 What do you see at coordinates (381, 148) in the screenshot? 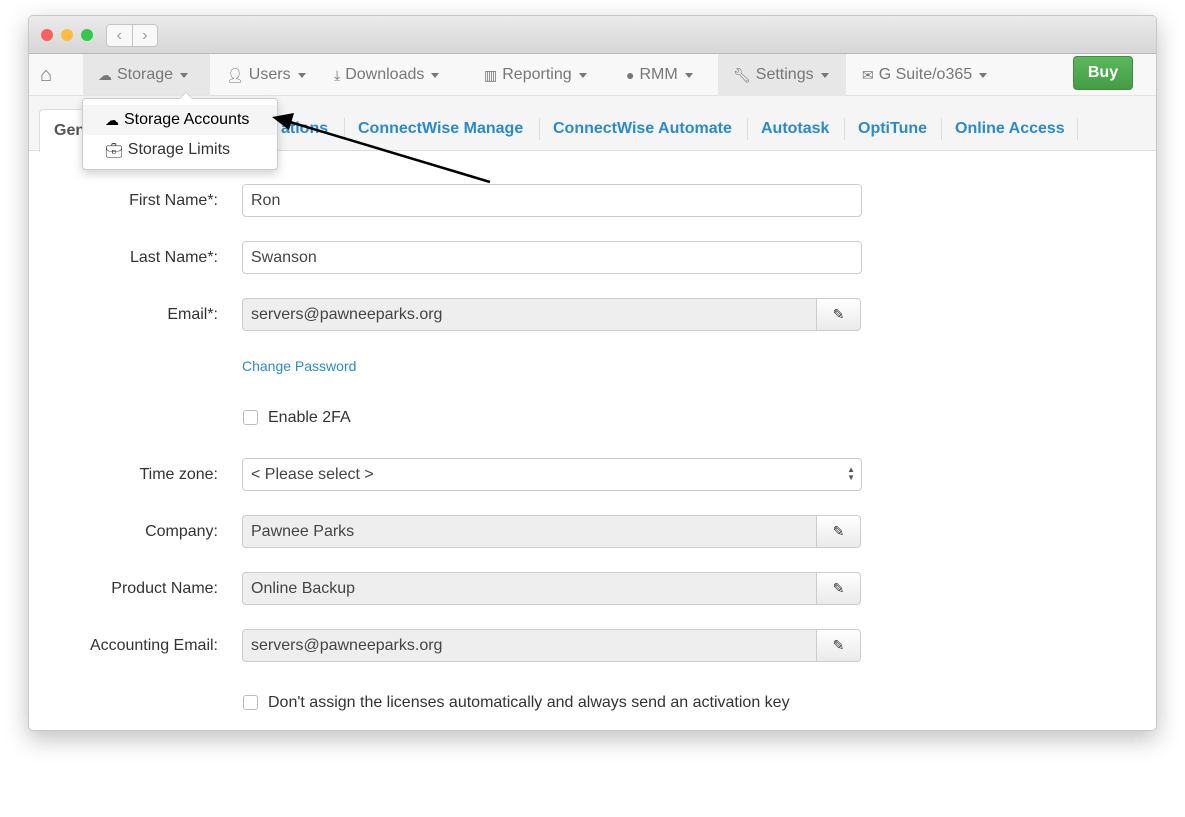
I see `annotation-arrow` at bounding box center [381, 148].